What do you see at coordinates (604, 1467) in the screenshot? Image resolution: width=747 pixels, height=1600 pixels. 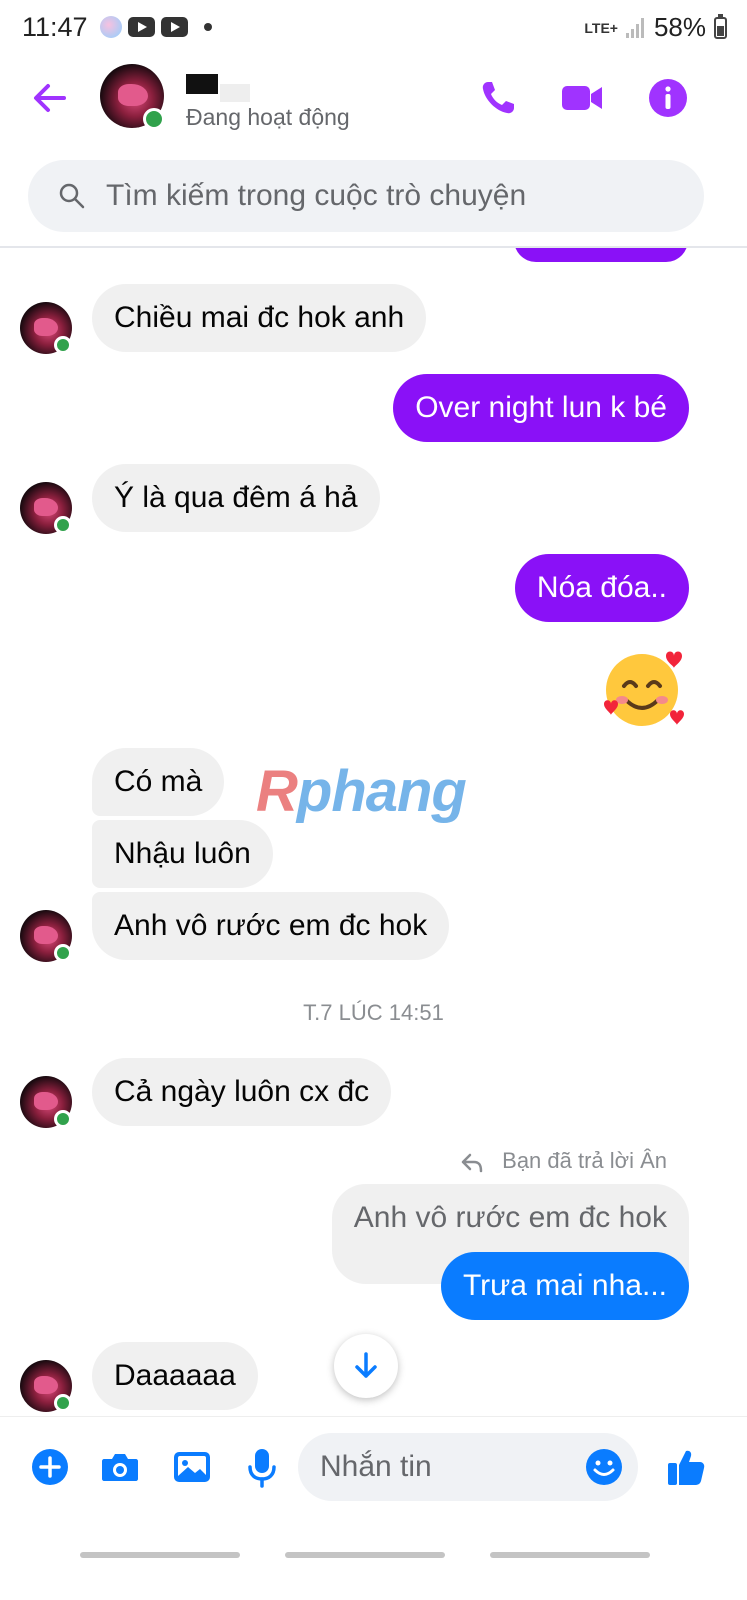 I see `smiley-icon` at bounding box center [604, 1467].